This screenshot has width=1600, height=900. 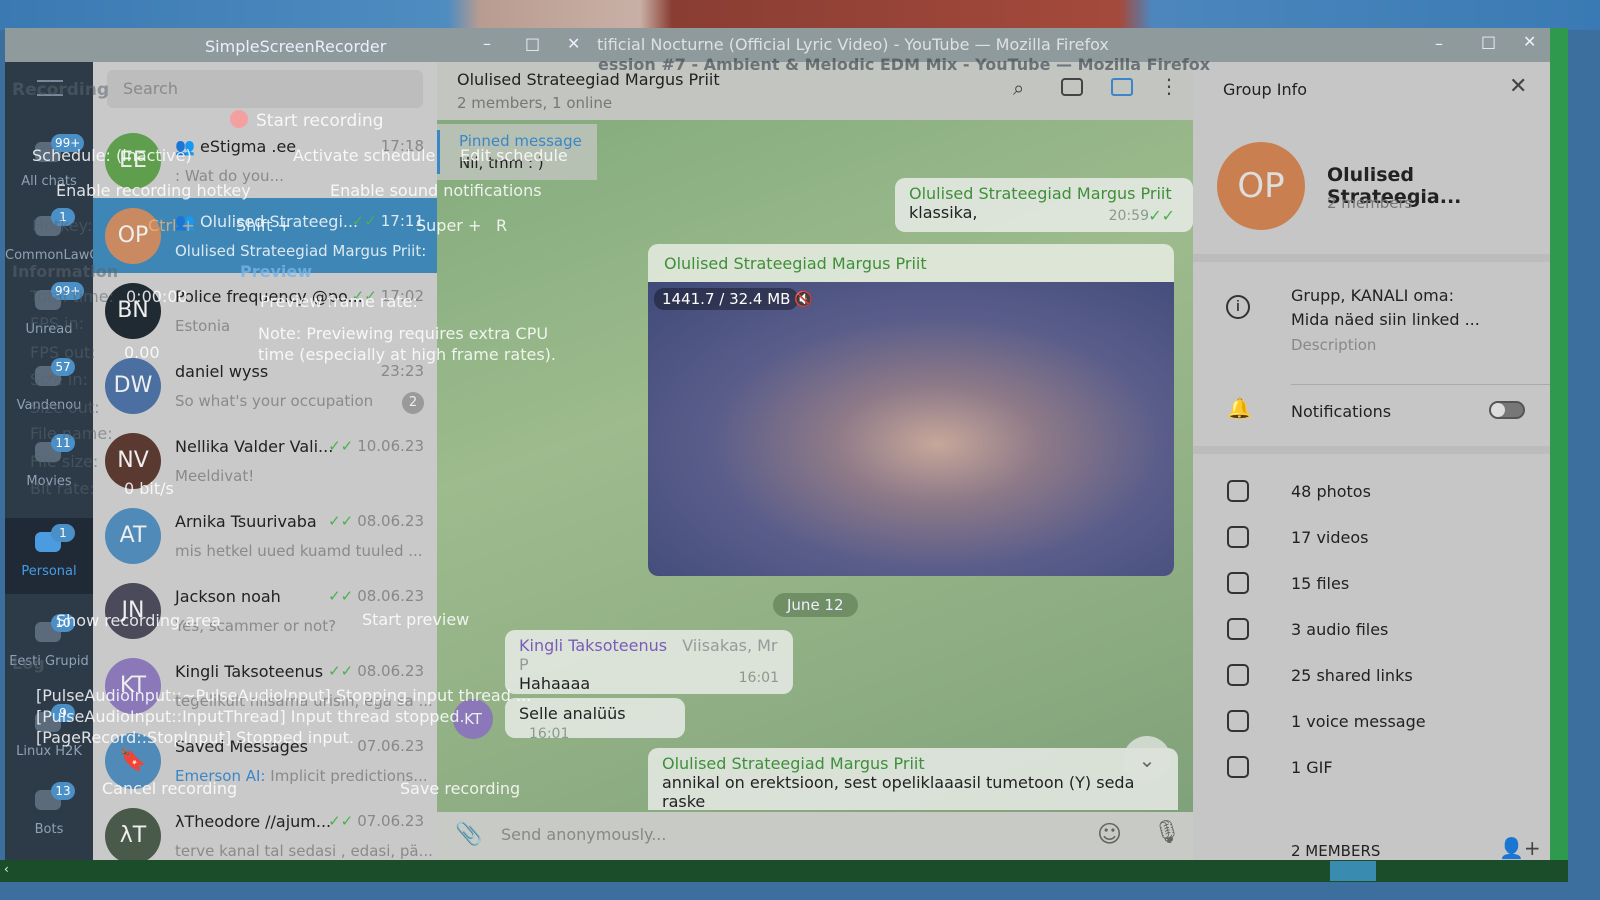 I want to click on description-label: Description, so click(x=1334, y=345).